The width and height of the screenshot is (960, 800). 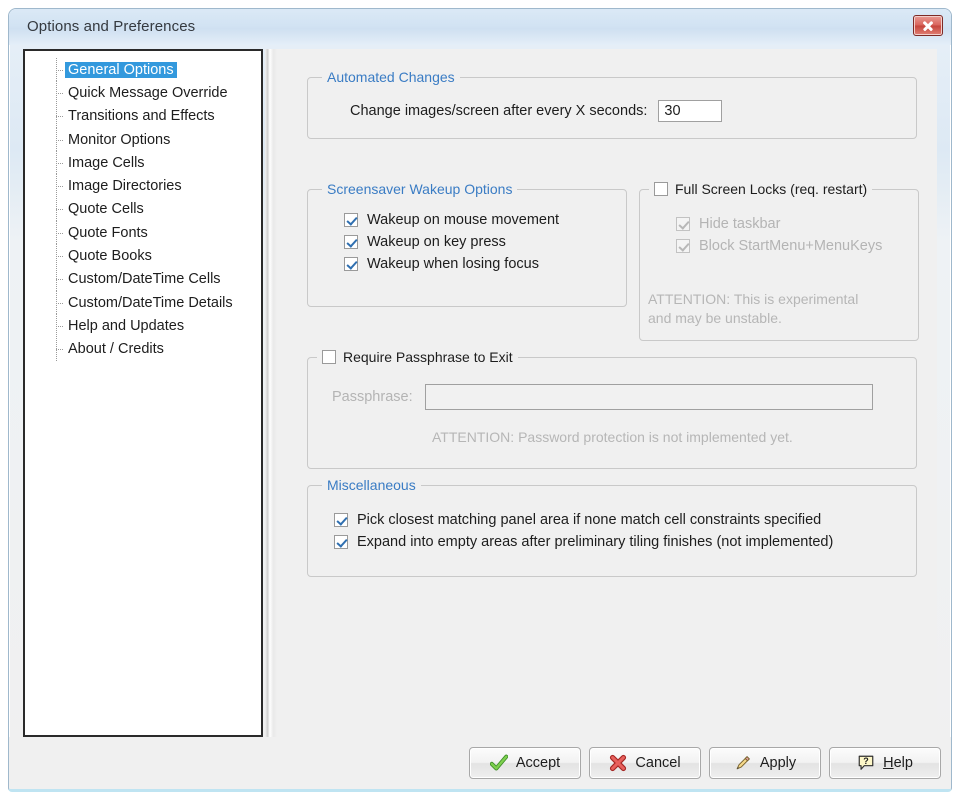 I want to click on dialog-button-bar: Accept Cancel Apply ? Help, so click(x=480, y=763).